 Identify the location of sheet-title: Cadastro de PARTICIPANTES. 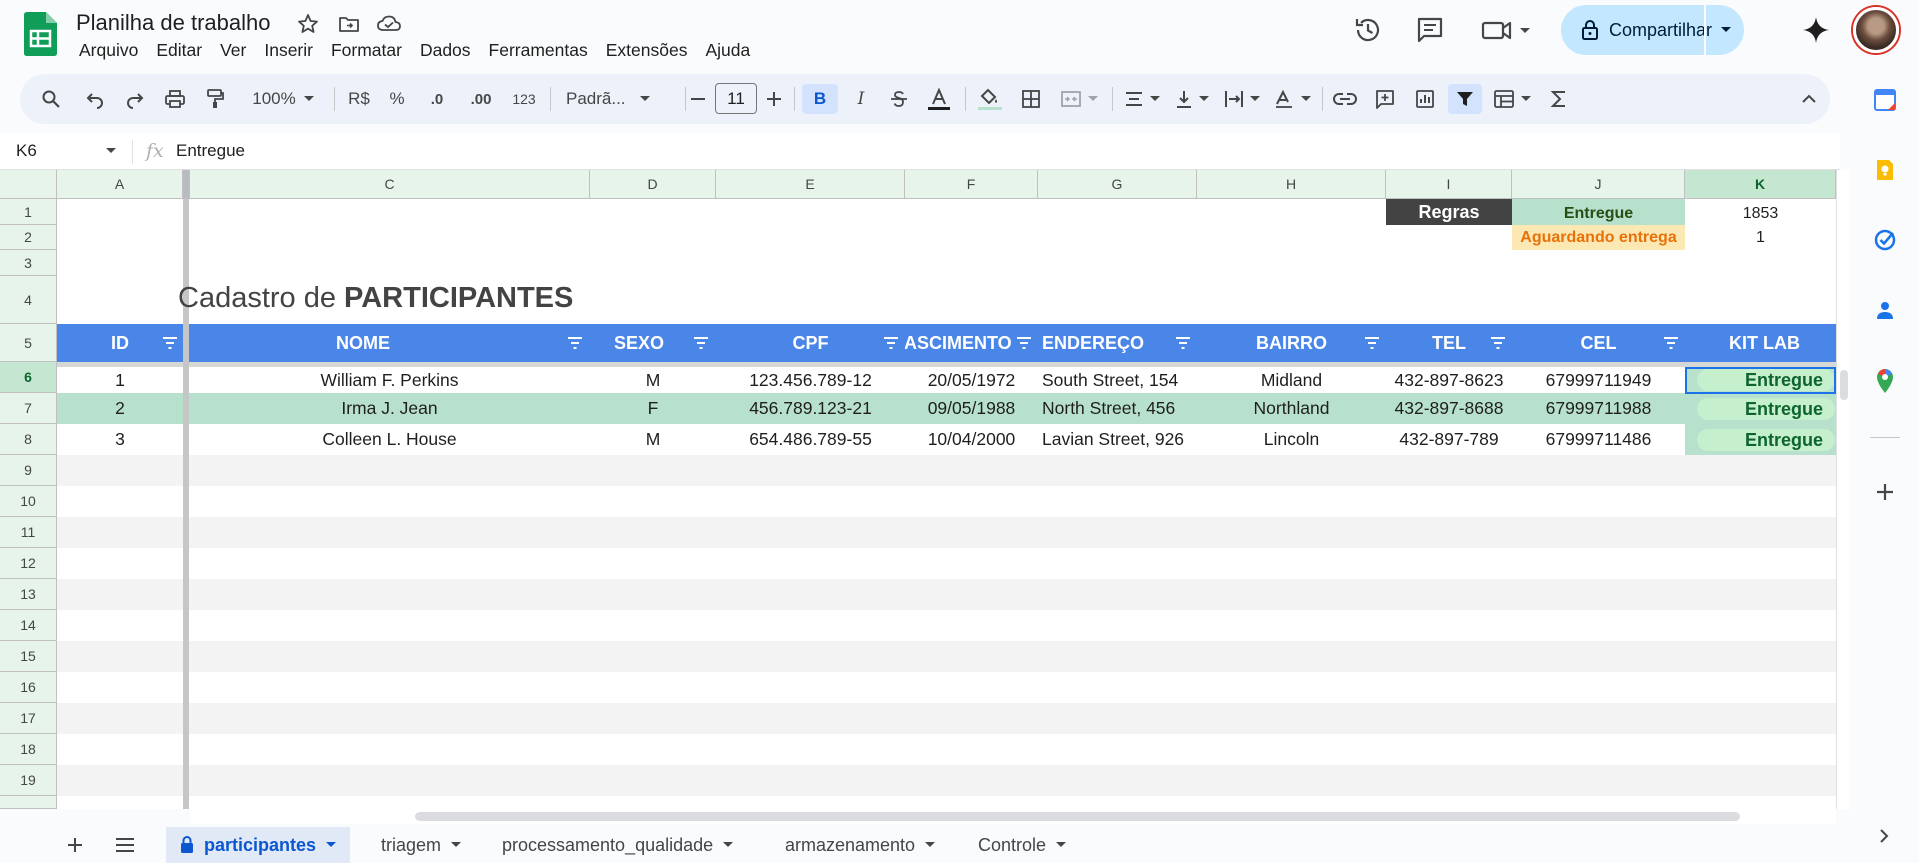
(375, 298).